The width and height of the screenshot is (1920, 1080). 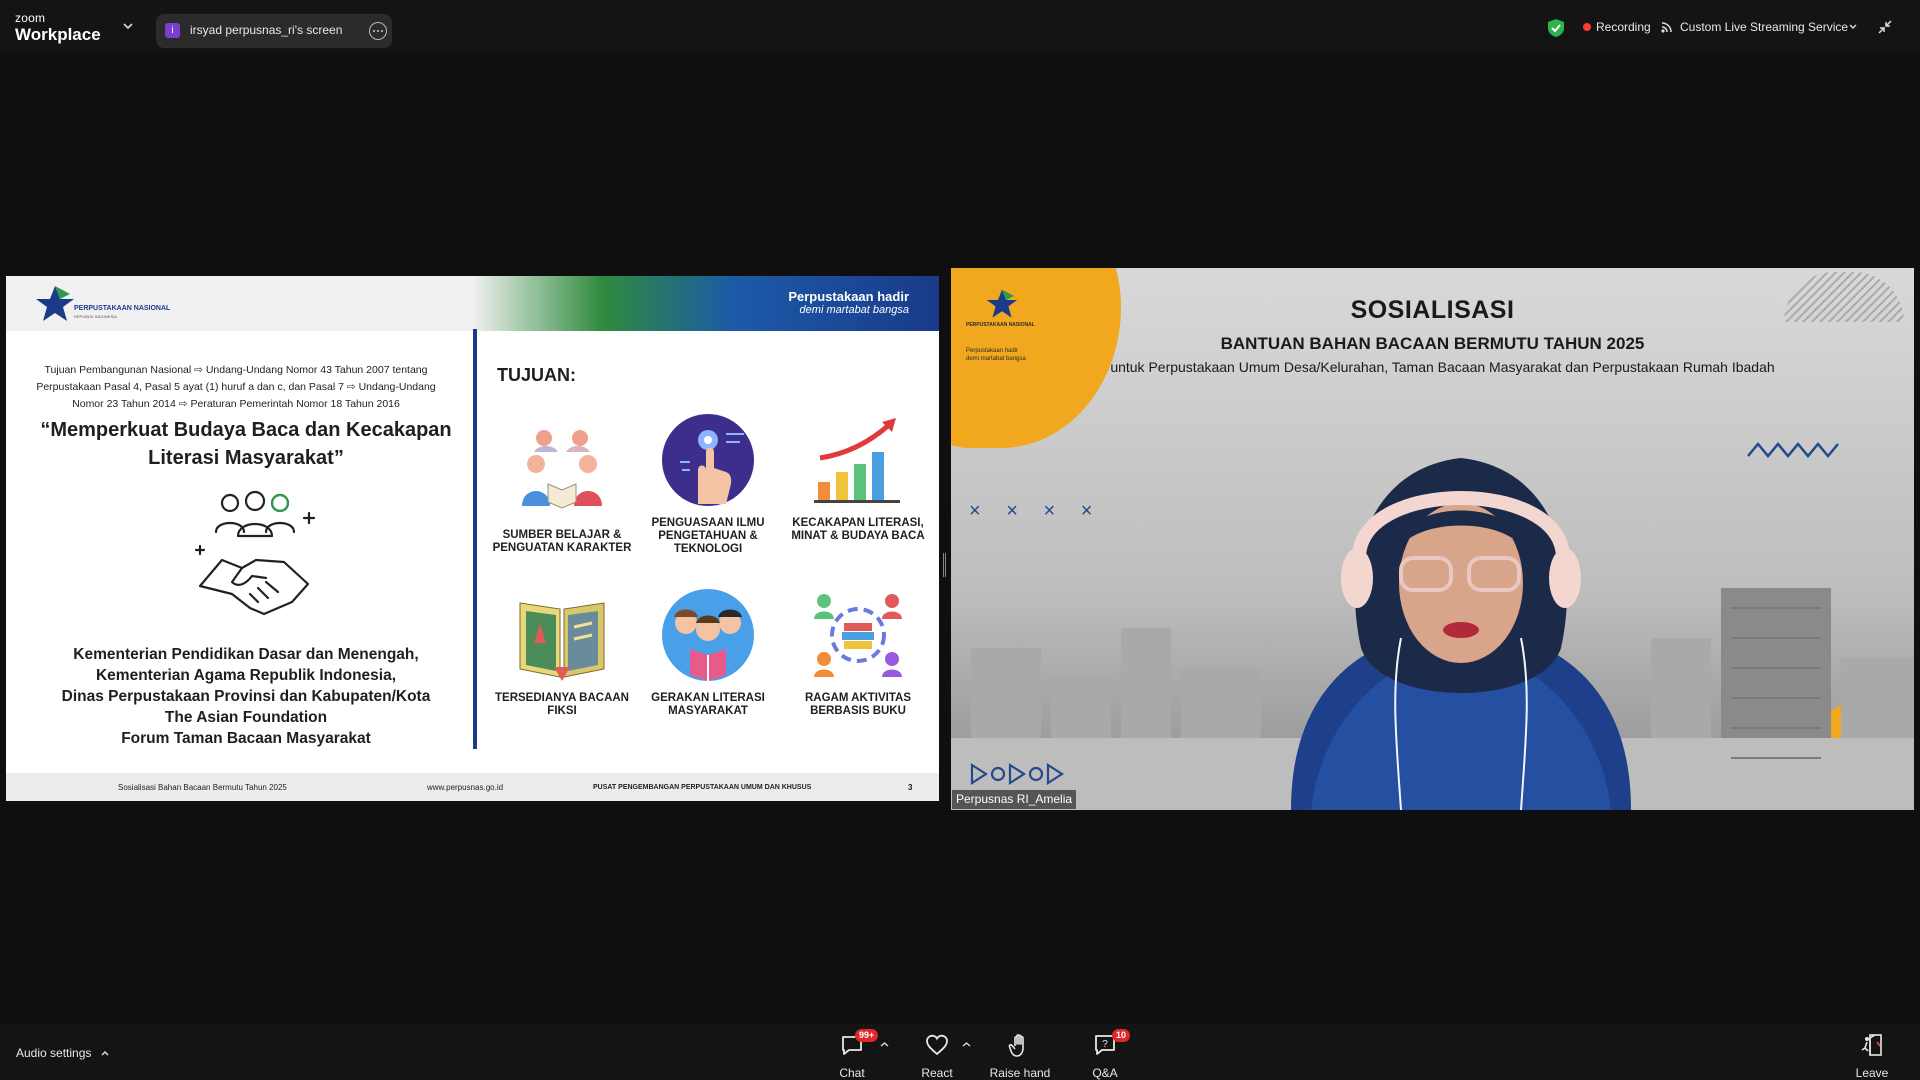 I want to click on reading-community-icon, so click(x=708, y=635).